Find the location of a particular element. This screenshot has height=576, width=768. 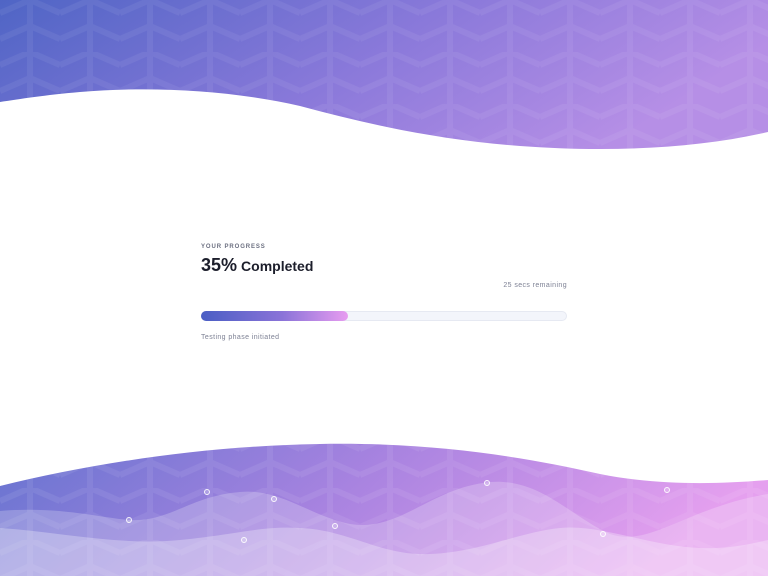

progress-status: Testing phase initiated is located at coordinates (240, 337).